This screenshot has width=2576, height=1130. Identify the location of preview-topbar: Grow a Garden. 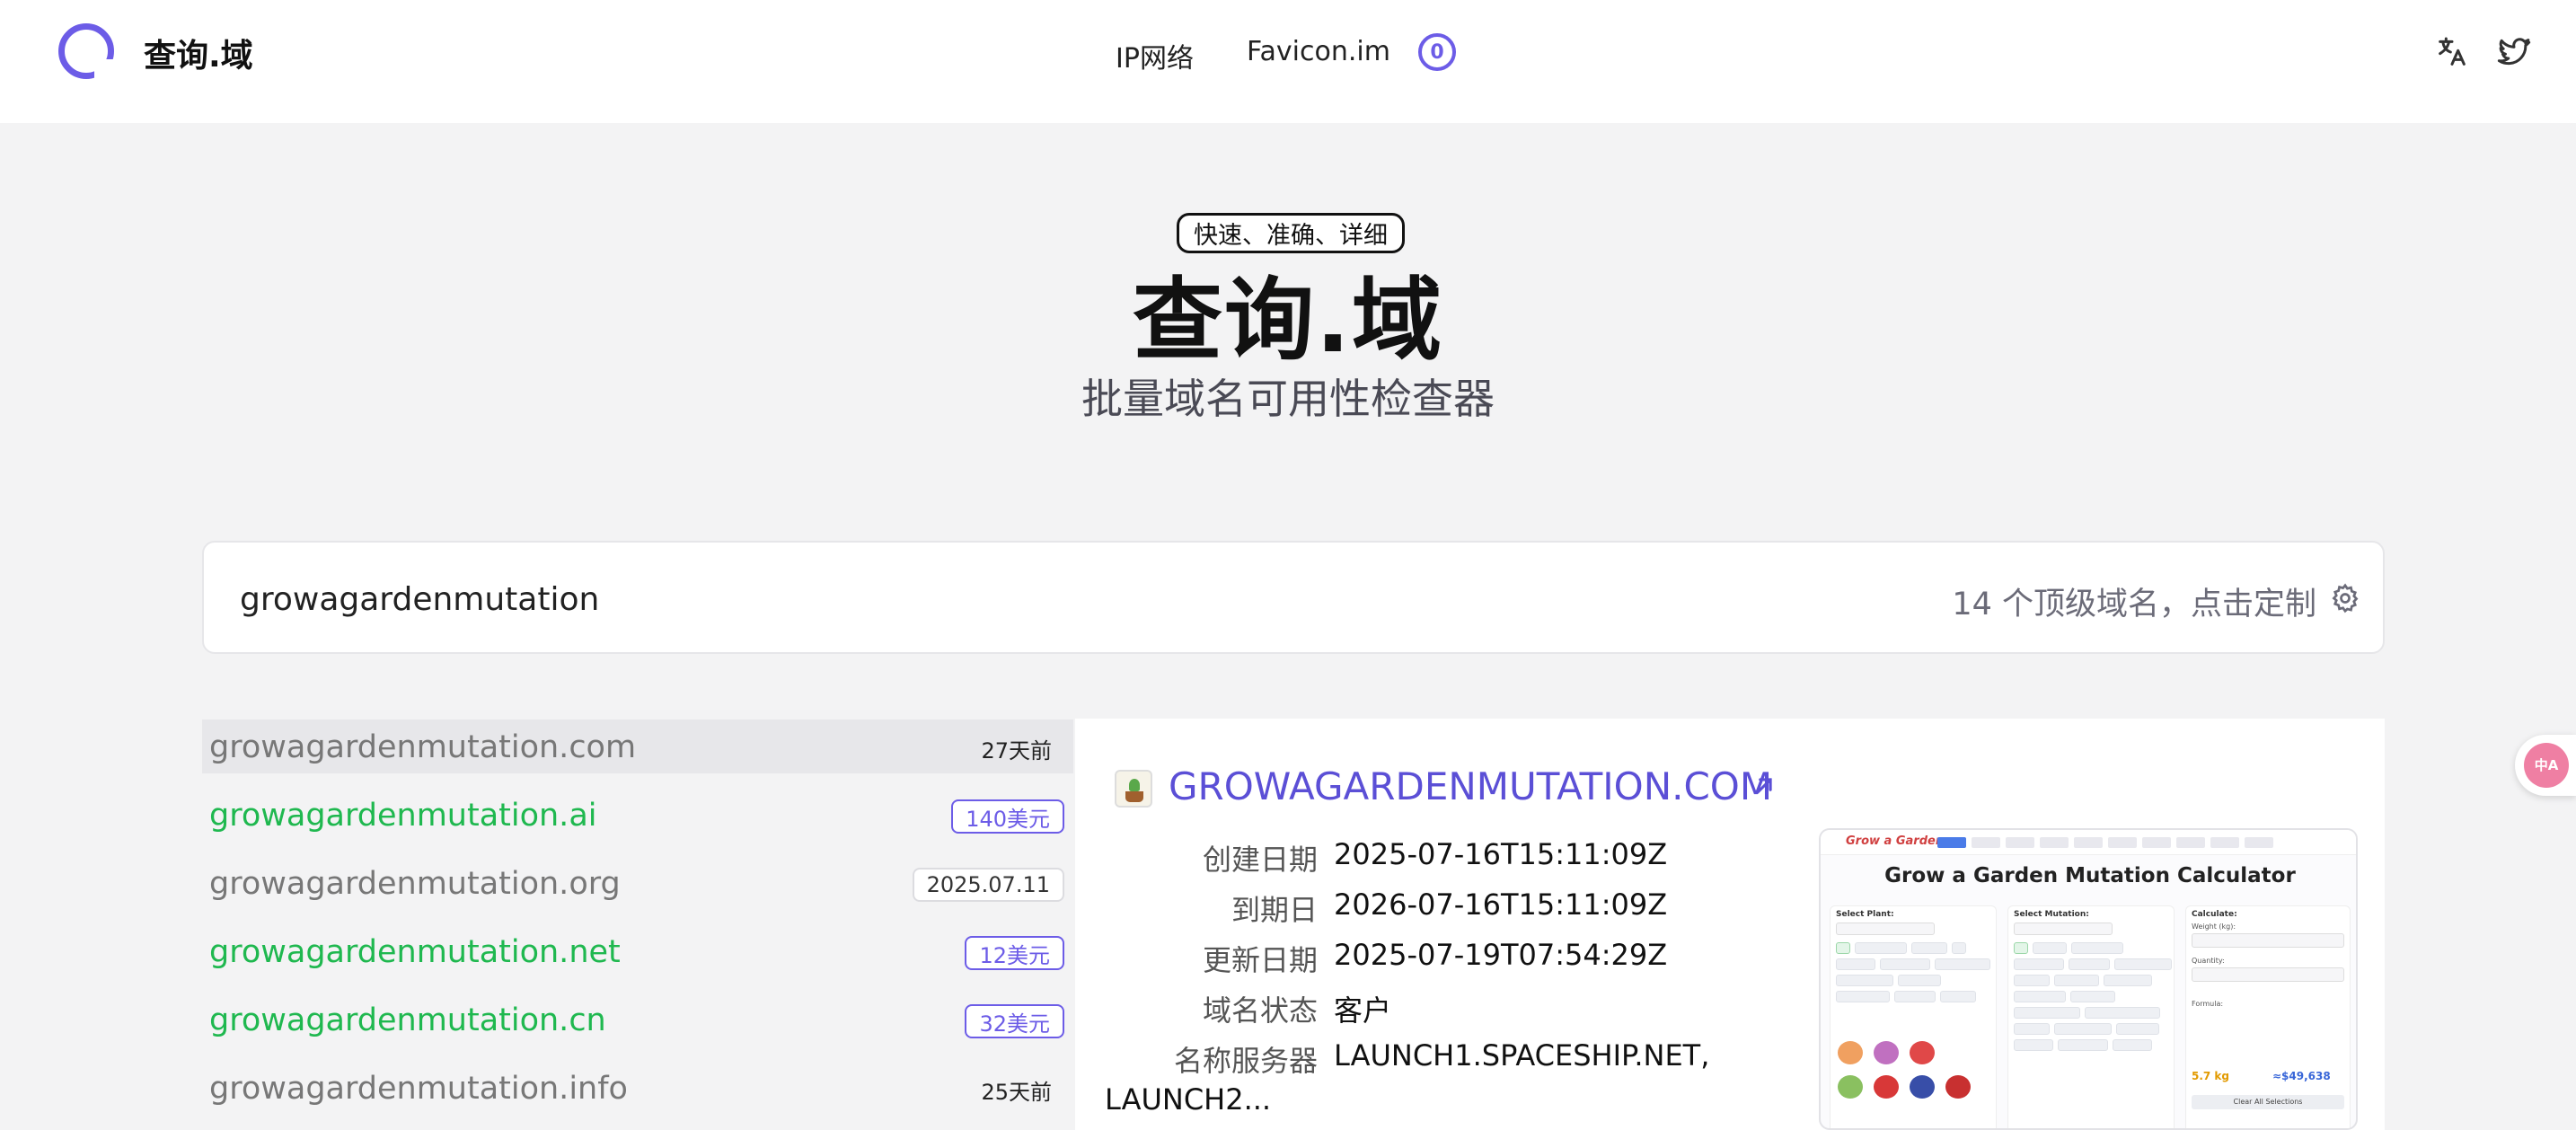
(2088, 842).